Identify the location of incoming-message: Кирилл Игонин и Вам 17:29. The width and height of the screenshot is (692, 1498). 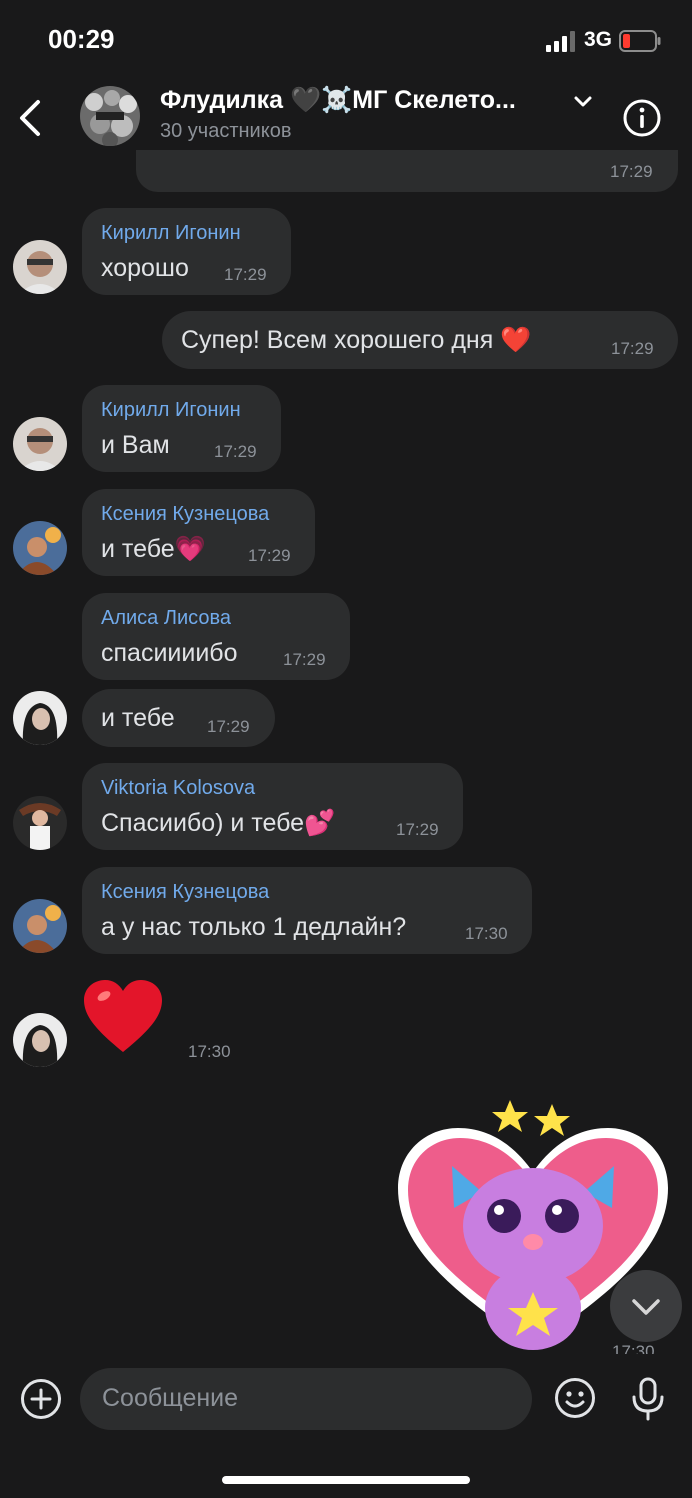
(181, 428).